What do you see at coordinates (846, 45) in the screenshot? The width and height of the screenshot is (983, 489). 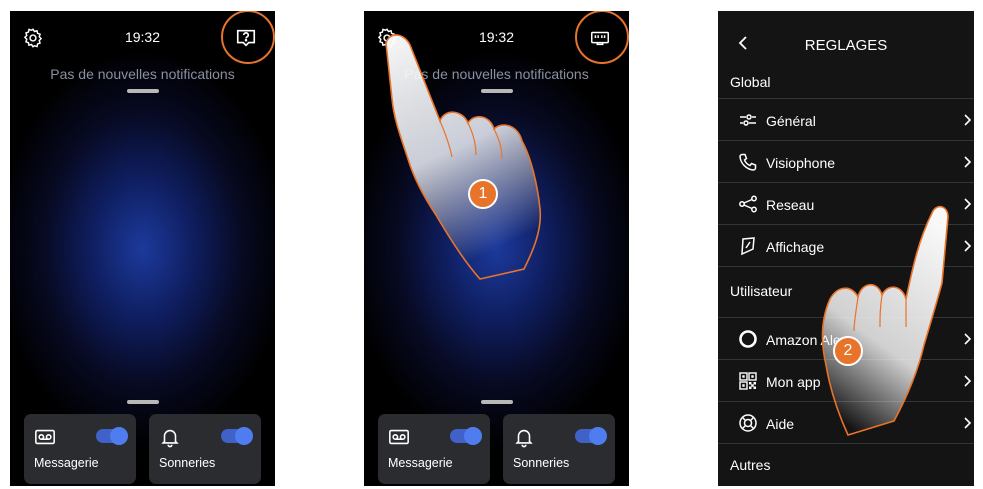 I see `settings-title: REGLAGES` at bounding box center [846, 45].